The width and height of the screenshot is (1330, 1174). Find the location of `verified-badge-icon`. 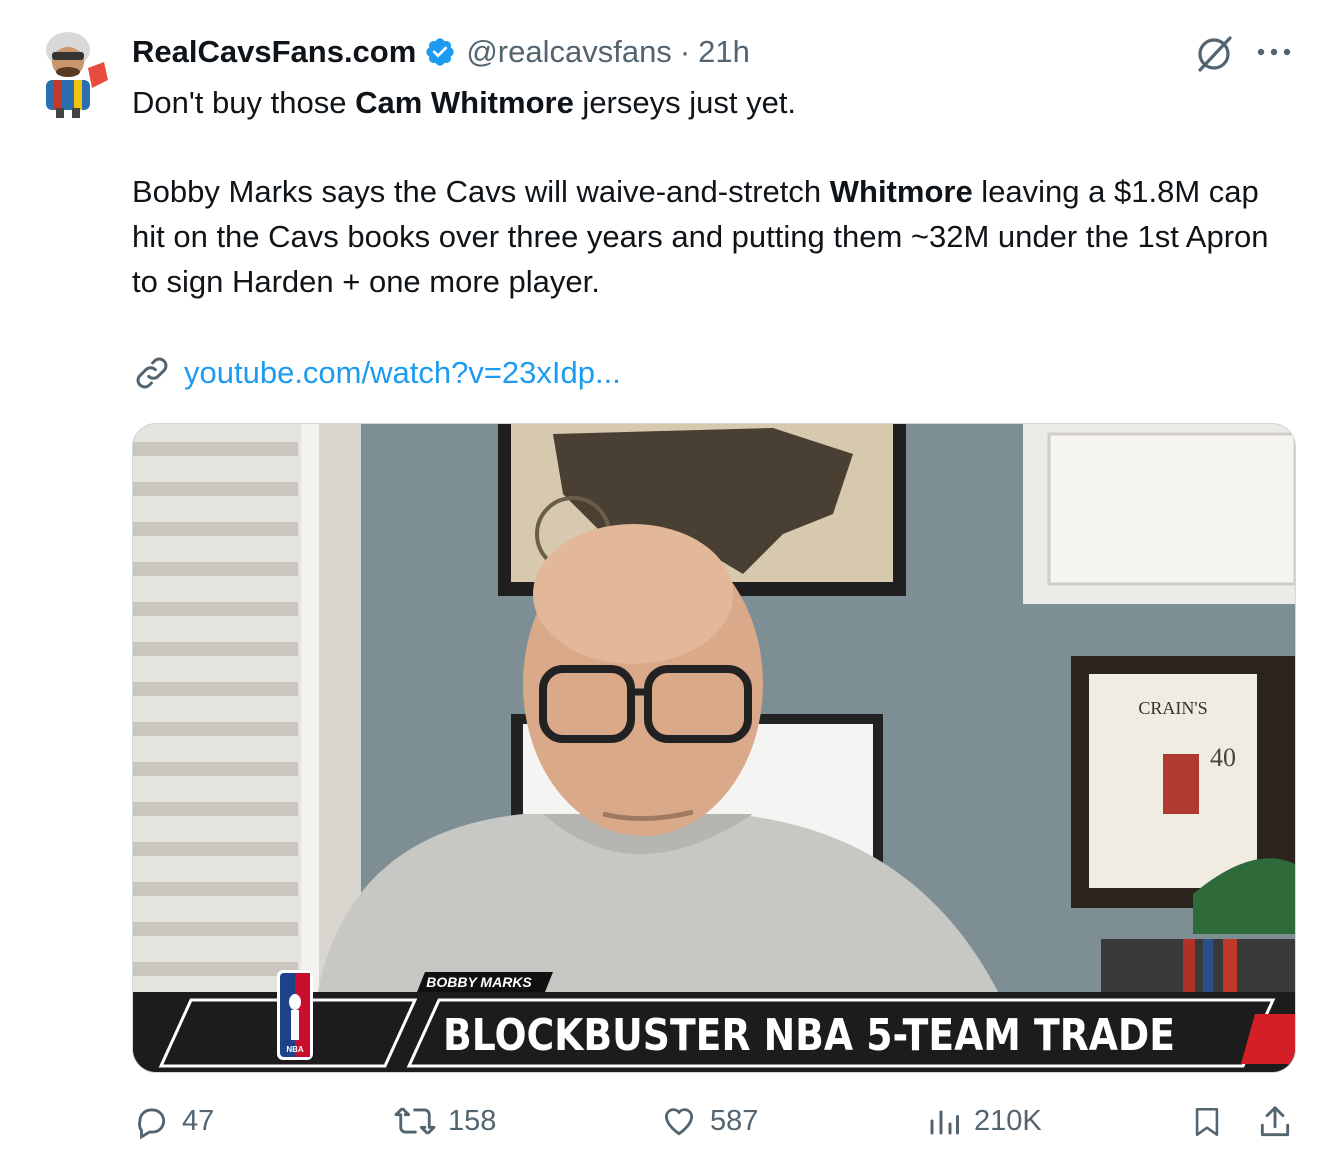

verified-badge-icon is located at coordinates (440, 52).